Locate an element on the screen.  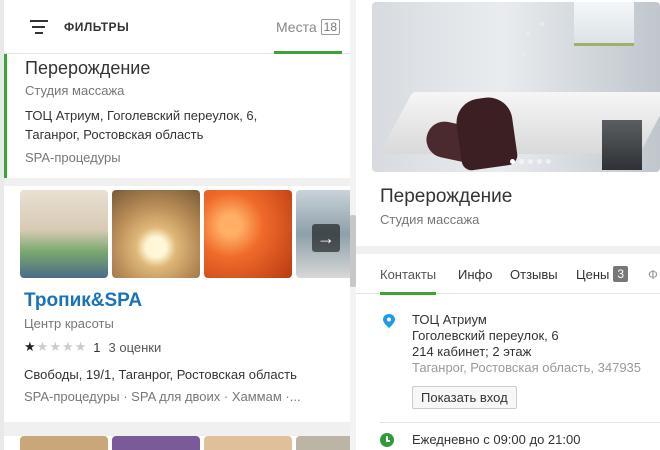
tab-prices-label: Цены is located at coordinates (593, 274).